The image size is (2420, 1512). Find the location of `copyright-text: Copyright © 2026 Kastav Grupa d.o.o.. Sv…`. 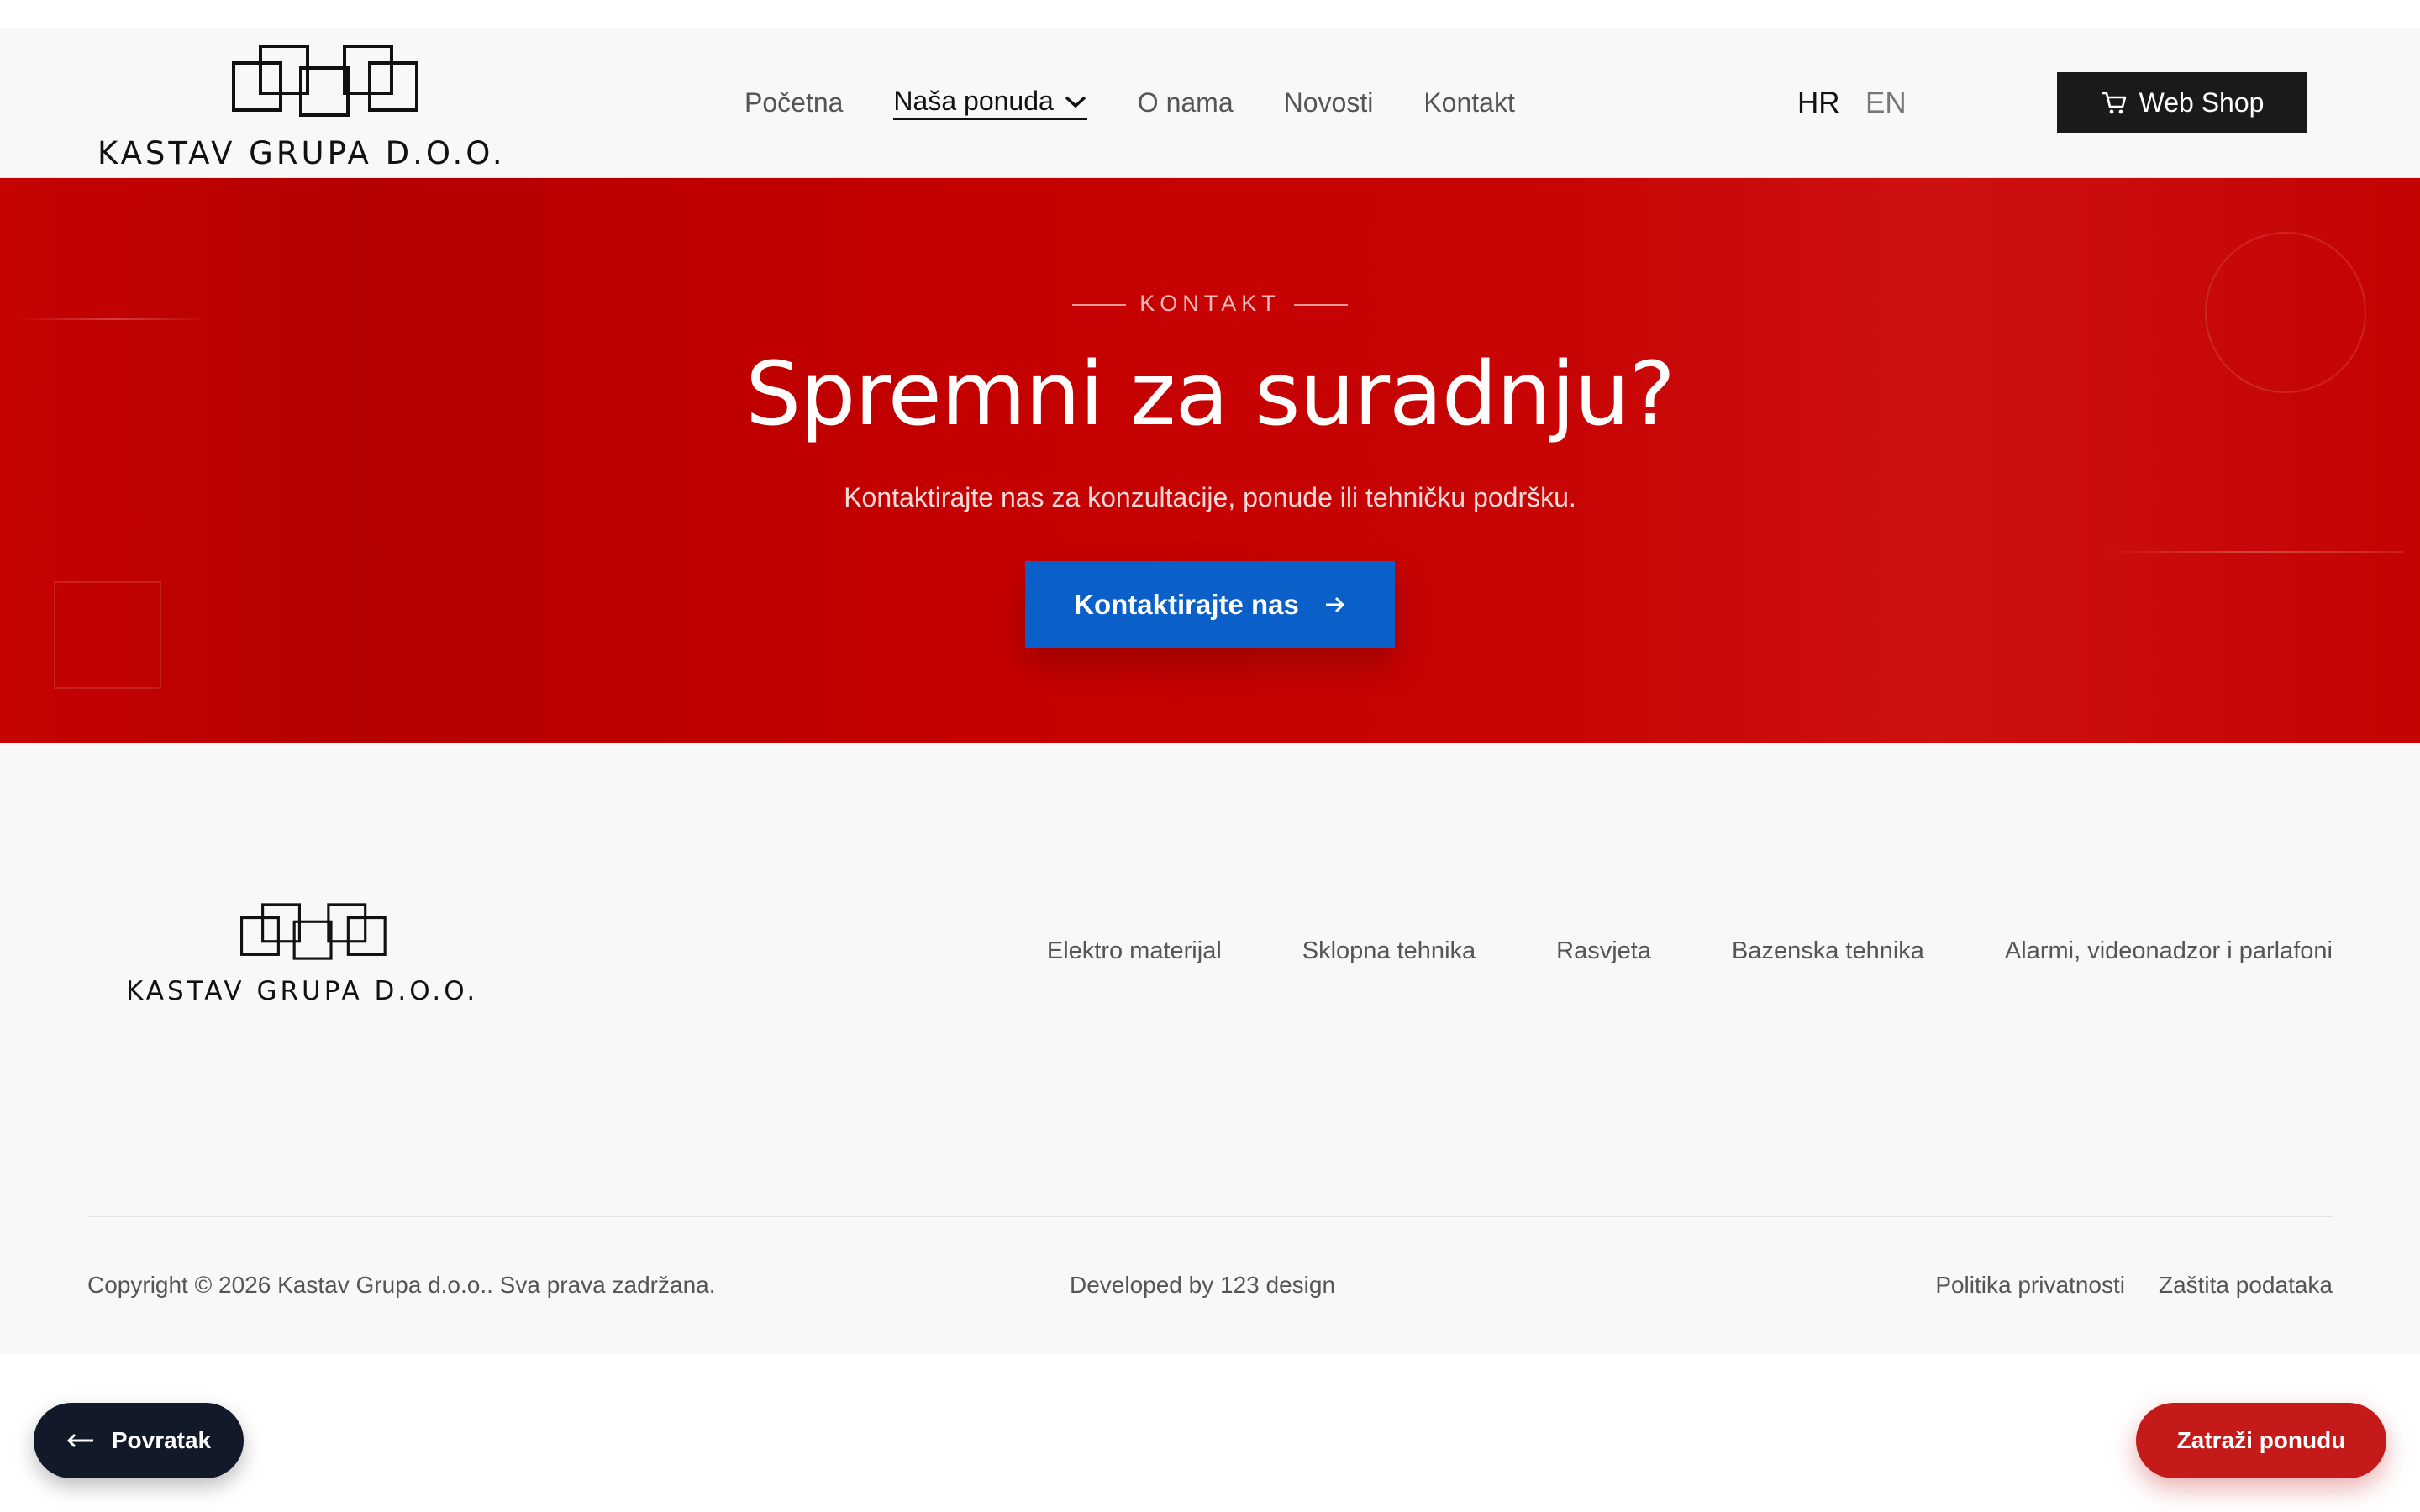

copyright-text: Copyright © 2026 Kastav Grupa d.o.o.. Sv… is located at coordinates (401, 1285).